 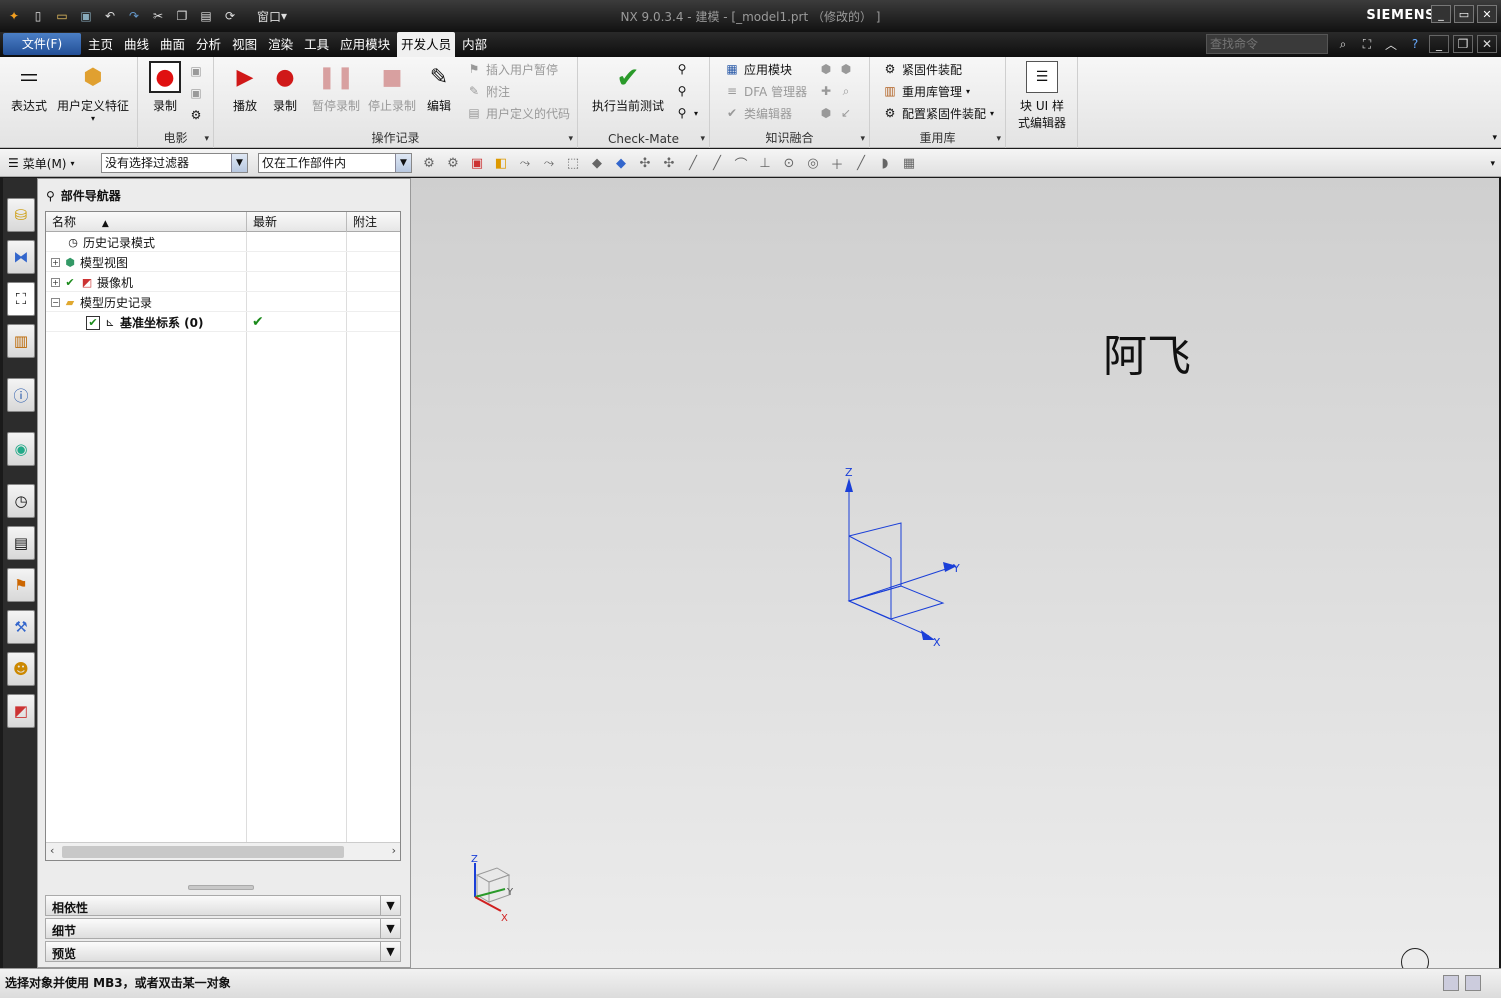 What do you see at coordinates (21, 585) in the screenshot?
I see `manufacturing-wizard-icon: ⚑` at bounding box center [21, 585].